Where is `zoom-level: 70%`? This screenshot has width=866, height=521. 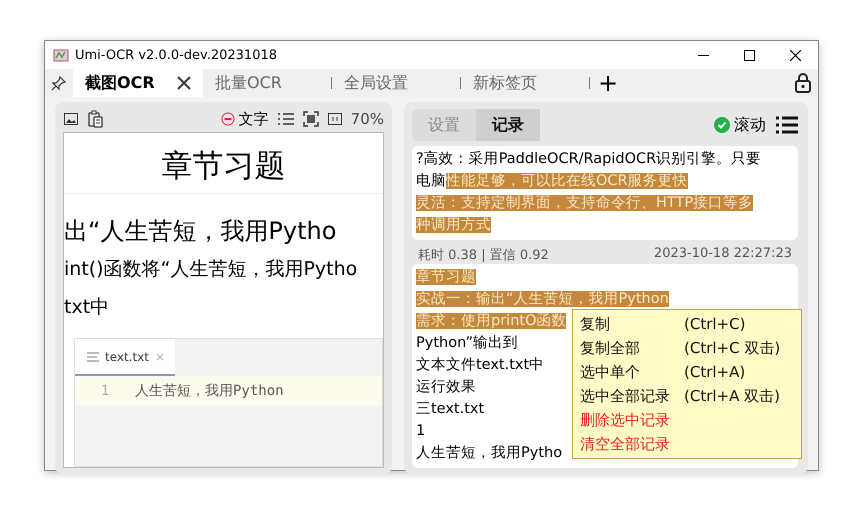 zoom-level: 70% is located at coordinates (367, 119).